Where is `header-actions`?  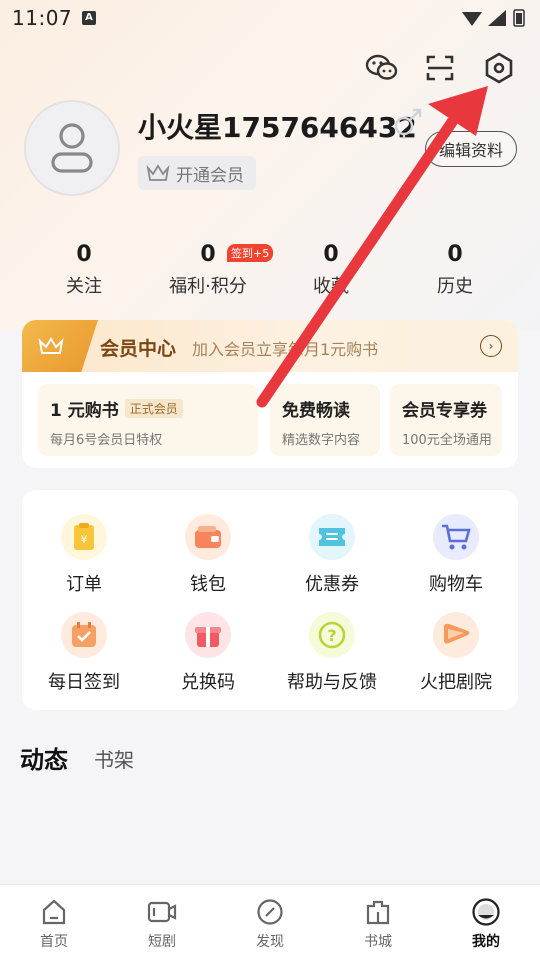 header-actions is located at coordinates (442, 68).